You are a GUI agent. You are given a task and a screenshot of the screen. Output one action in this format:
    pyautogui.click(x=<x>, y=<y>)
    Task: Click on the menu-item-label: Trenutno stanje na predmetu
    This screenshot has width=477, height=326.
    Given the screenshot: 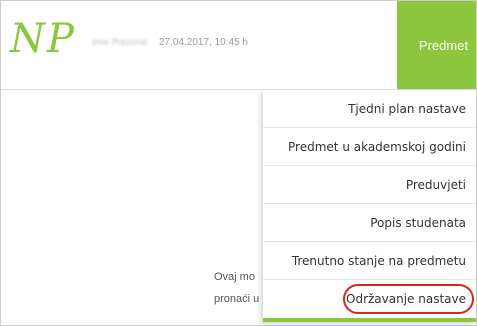 What is the action you would take?
    pyautogui.click(x=378, y=260)
    